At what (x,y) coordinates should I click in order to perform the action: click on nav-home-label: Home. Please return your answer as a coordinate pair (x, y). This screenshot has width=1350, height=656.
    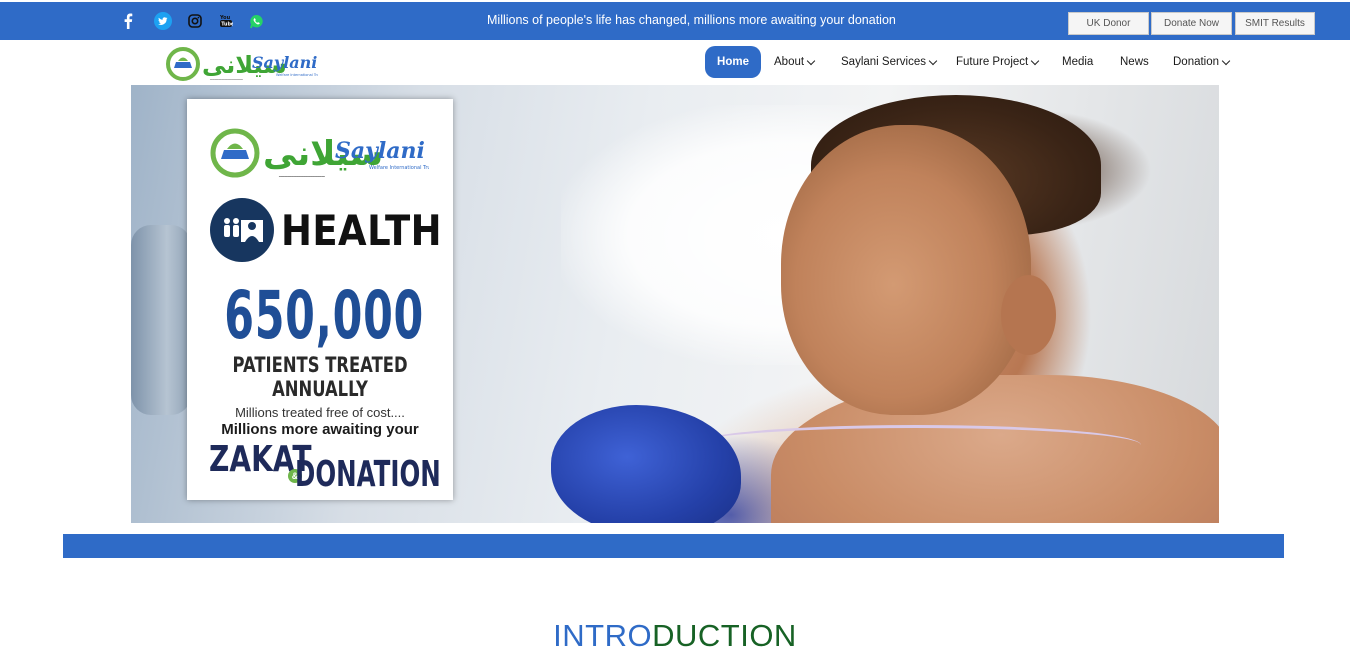
    Looking at the image, I should click on (733, 62).